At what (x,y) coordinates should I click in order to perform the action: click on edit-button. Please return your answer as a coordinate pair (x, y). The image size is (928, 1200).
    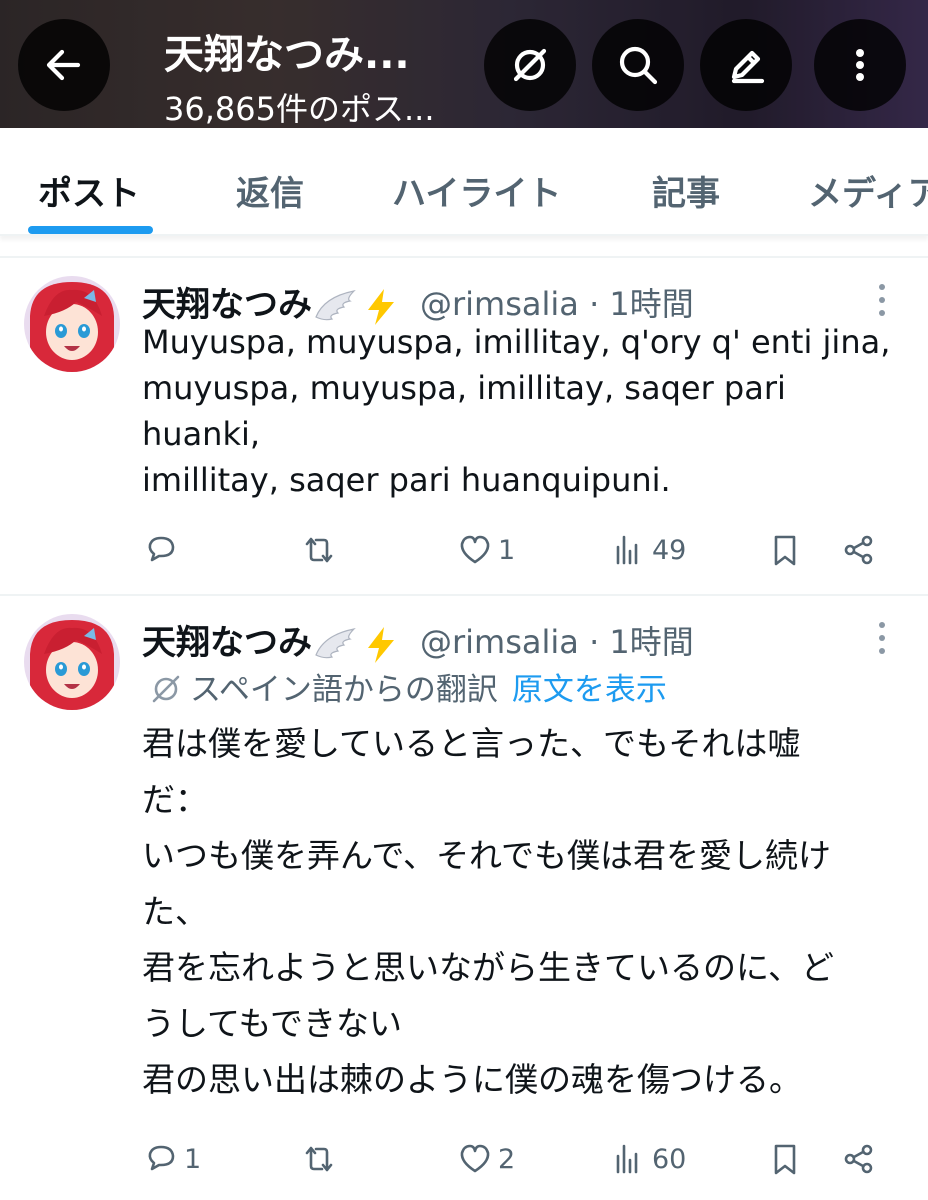
    Looking at the image, I should click on (746, 65).